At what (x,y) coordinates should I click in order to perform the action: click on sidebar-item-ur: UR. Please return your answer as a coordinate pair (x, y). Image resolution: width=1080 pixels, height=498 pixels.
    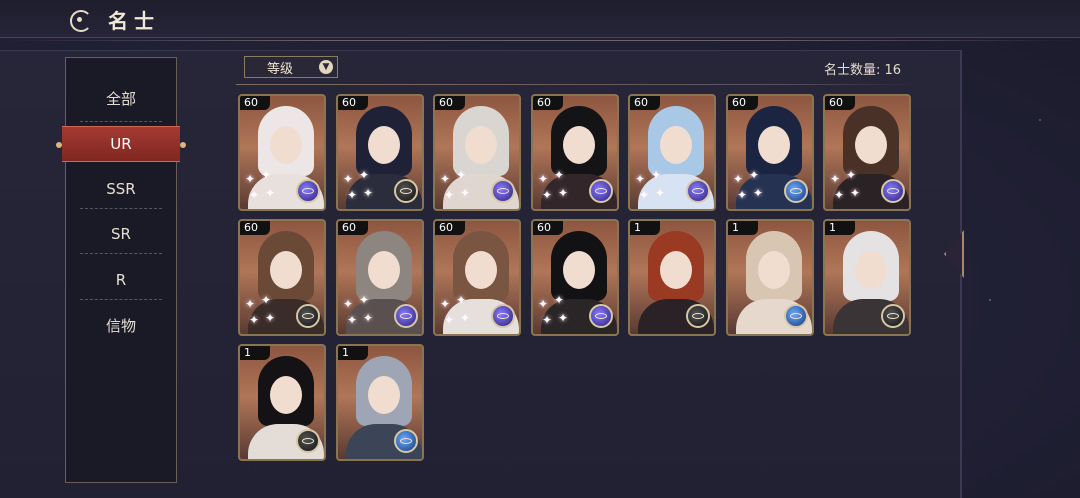
    Looking at the image, I should click on (121, 144).